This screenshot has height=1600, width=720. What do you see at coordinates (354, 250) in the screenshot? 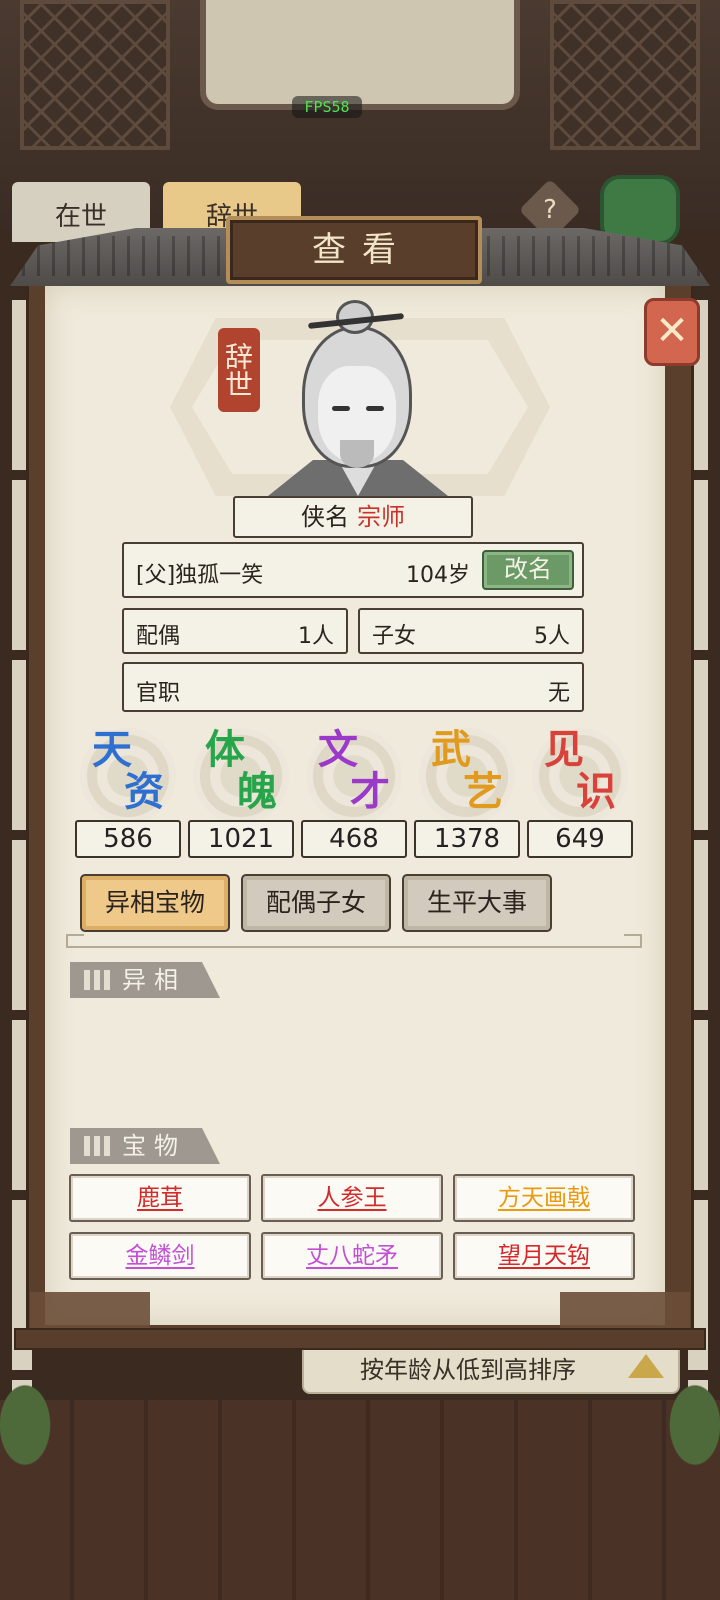
I see `dialog-title: 查看` at bounding box center [354, 250].